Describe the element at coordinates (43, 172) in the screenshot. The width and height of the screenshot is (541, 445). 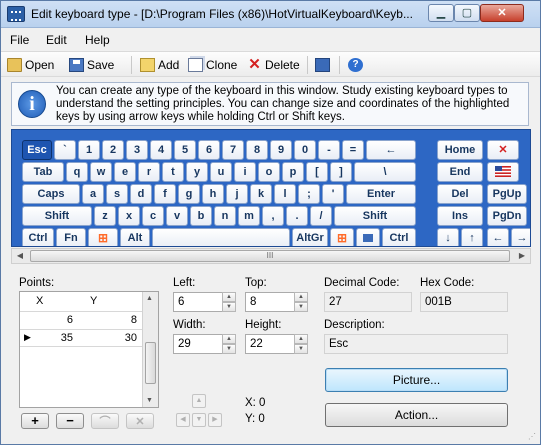
I see `key-tab: Tab` at that location.